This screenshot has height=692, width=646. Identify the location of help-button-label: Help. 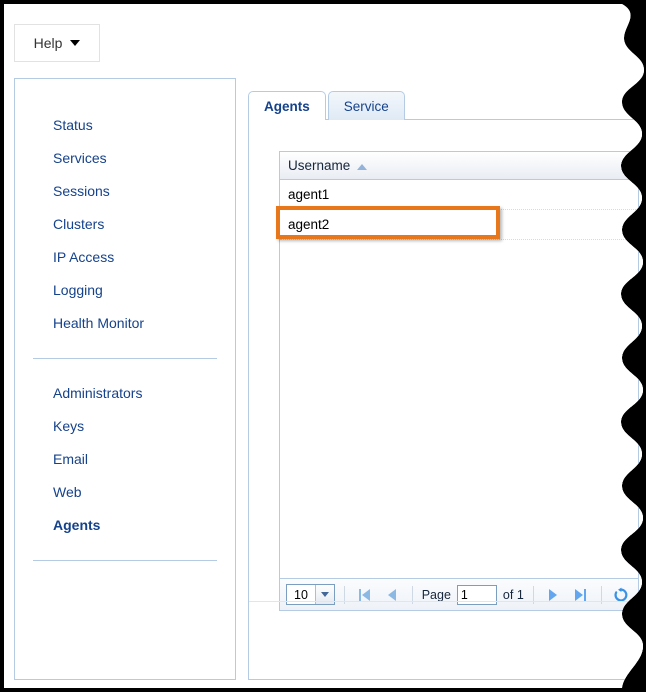
(48, 43).